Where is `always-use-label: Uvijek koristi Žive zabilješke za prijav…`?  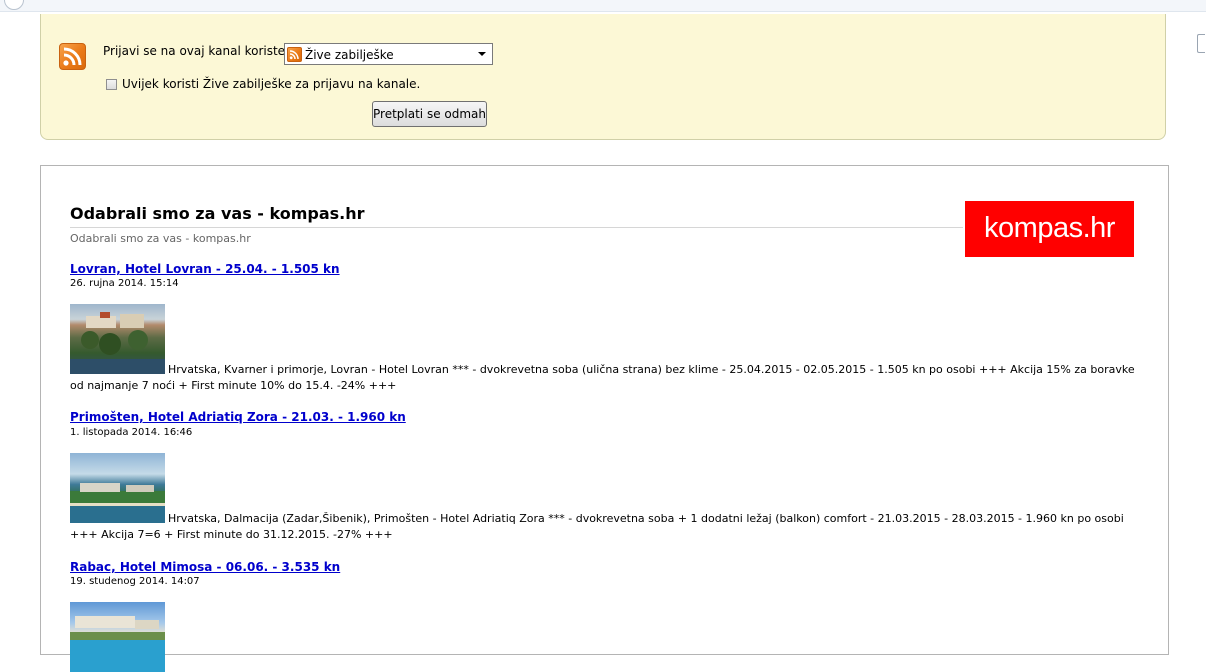 always-use-label: Uvijek koristi Žive zabilješke za prijav… is located at coordinates (271, 84).